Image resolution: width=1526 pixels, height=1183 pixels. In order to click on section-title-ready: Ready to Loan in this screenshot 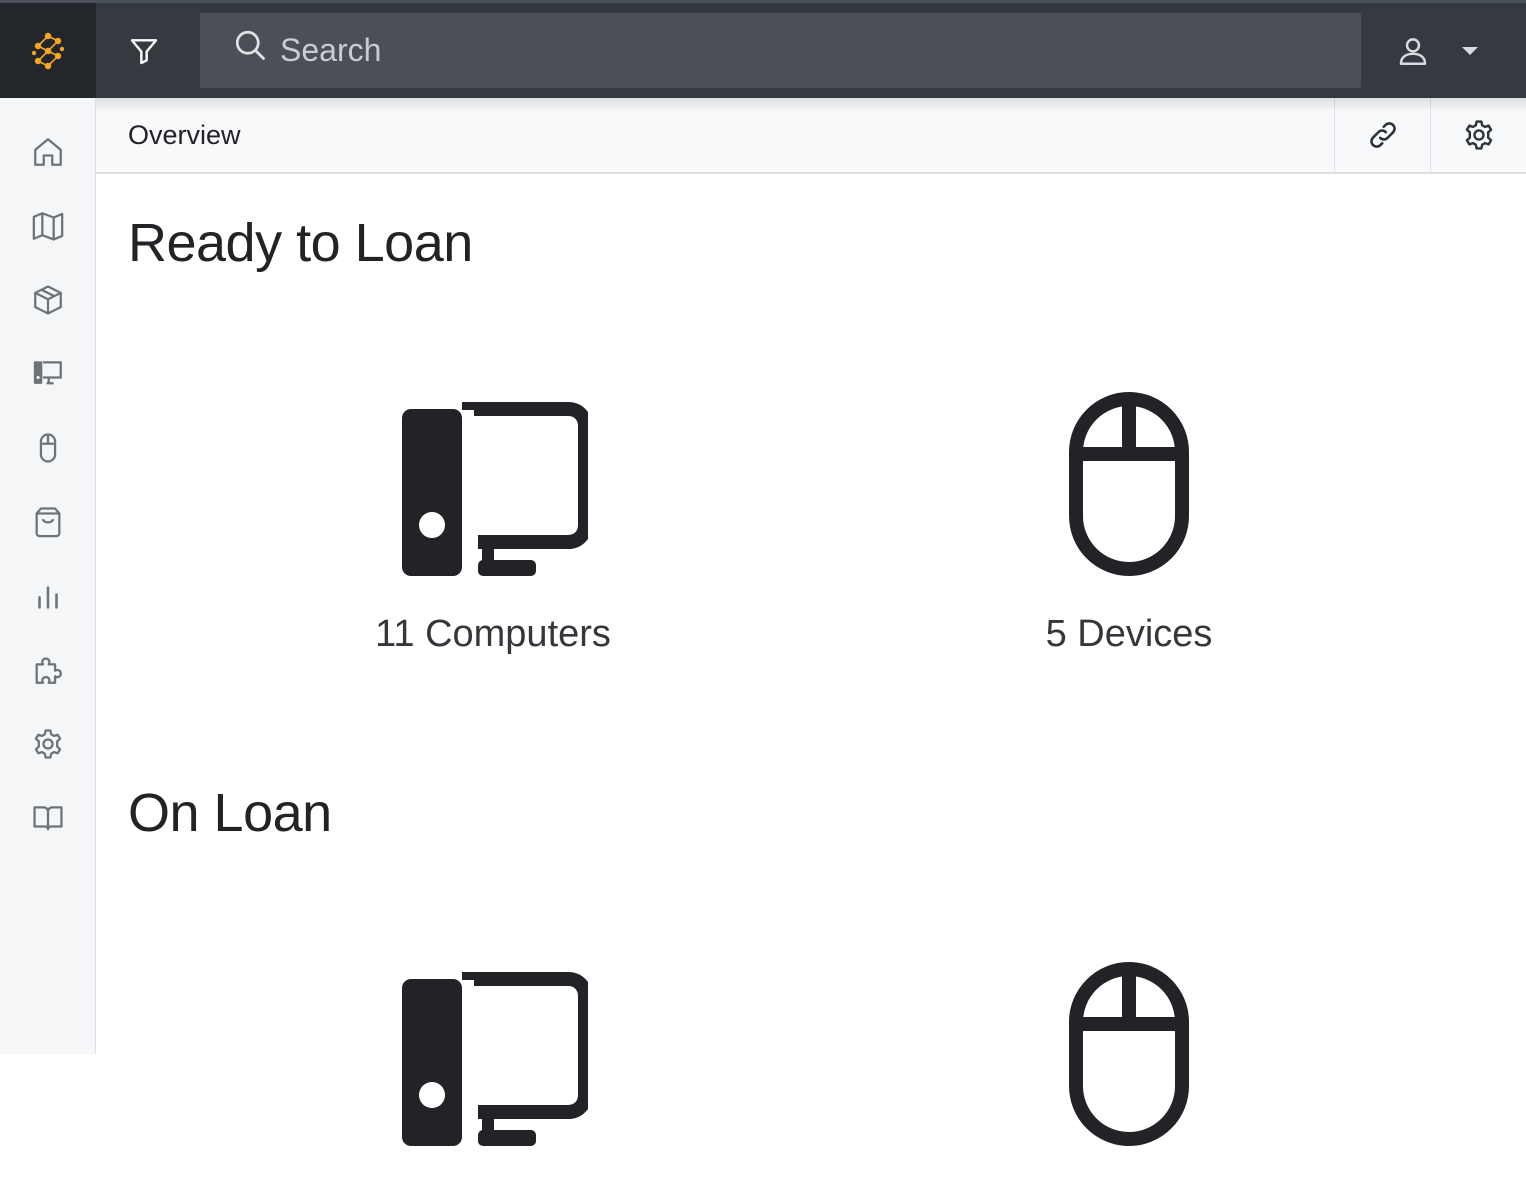, I will do `click(300, 243)`.